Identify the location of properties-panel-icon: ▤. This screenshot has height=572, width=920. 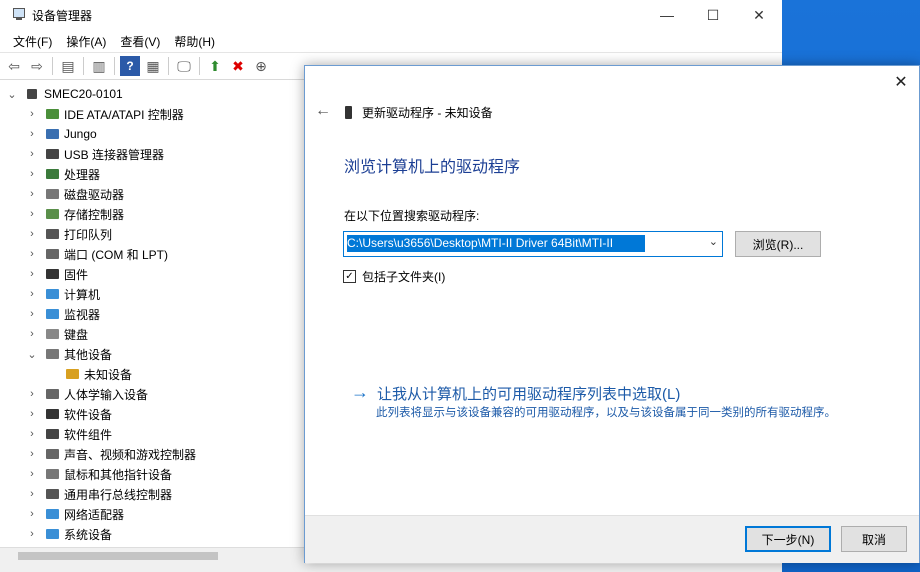
(68, 66).